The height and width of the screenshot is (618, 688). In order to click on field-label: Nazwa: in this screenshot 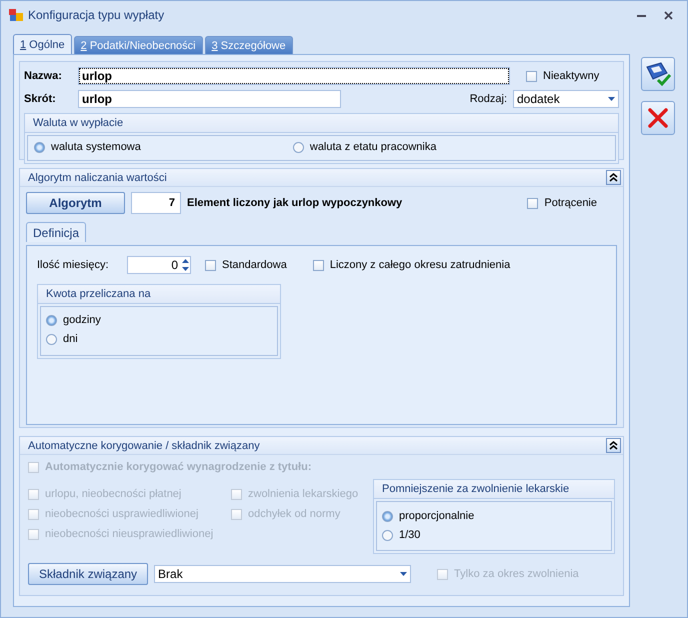, I will do `click(43, 76)`.